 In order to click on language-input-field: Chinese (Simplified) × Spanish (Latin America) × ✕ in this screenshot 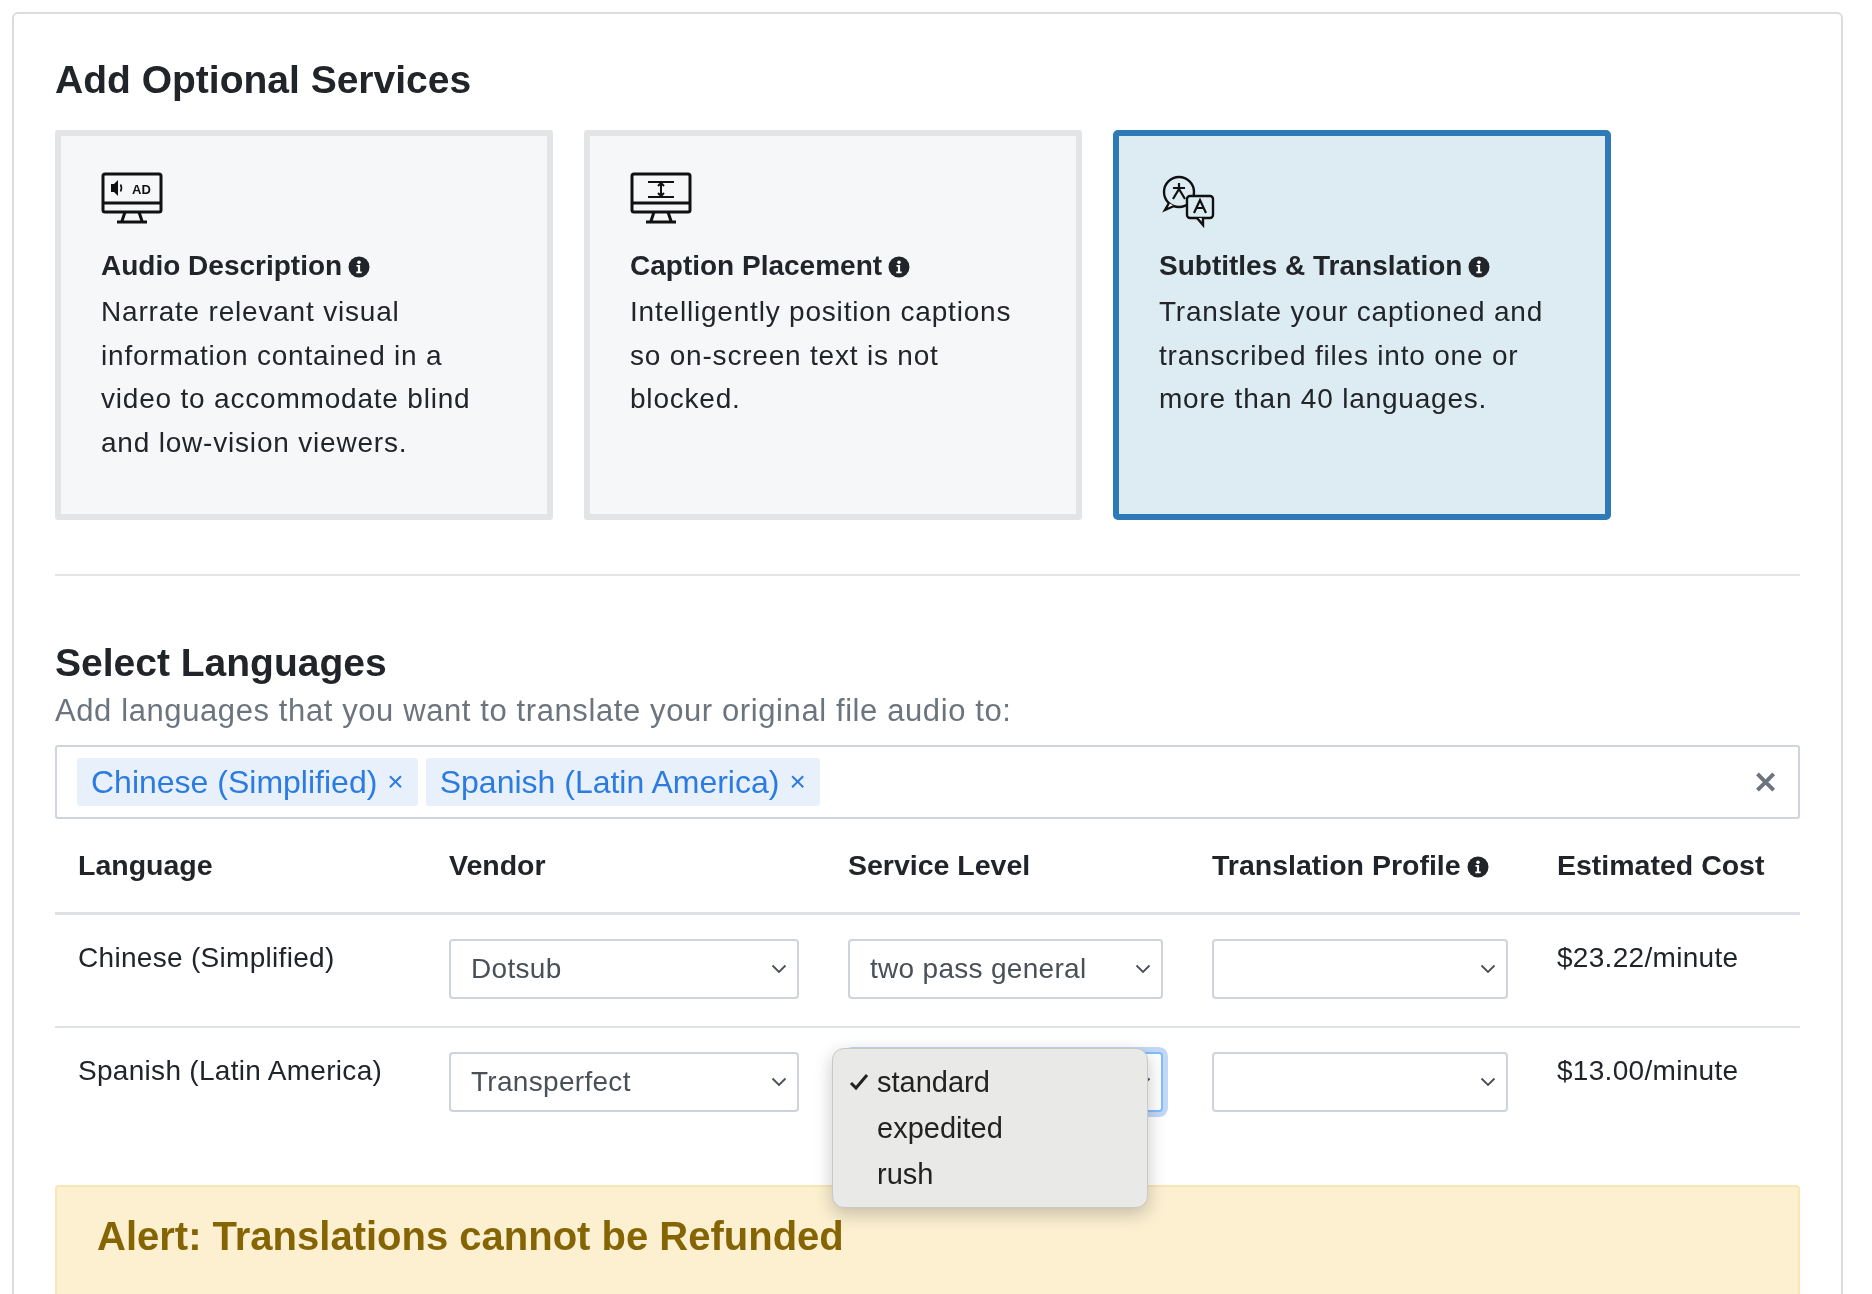, I will do `click(927, 782)`.